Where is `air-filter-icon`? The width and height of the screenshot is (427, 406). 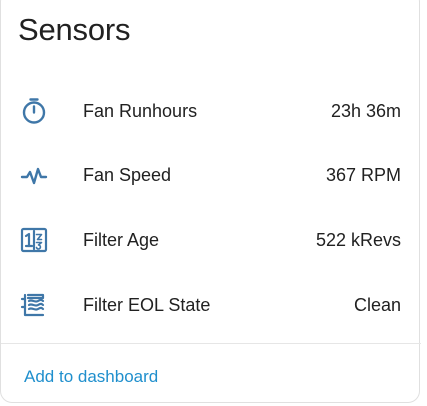
air-filter-icon is located at coordinates (34, 305).